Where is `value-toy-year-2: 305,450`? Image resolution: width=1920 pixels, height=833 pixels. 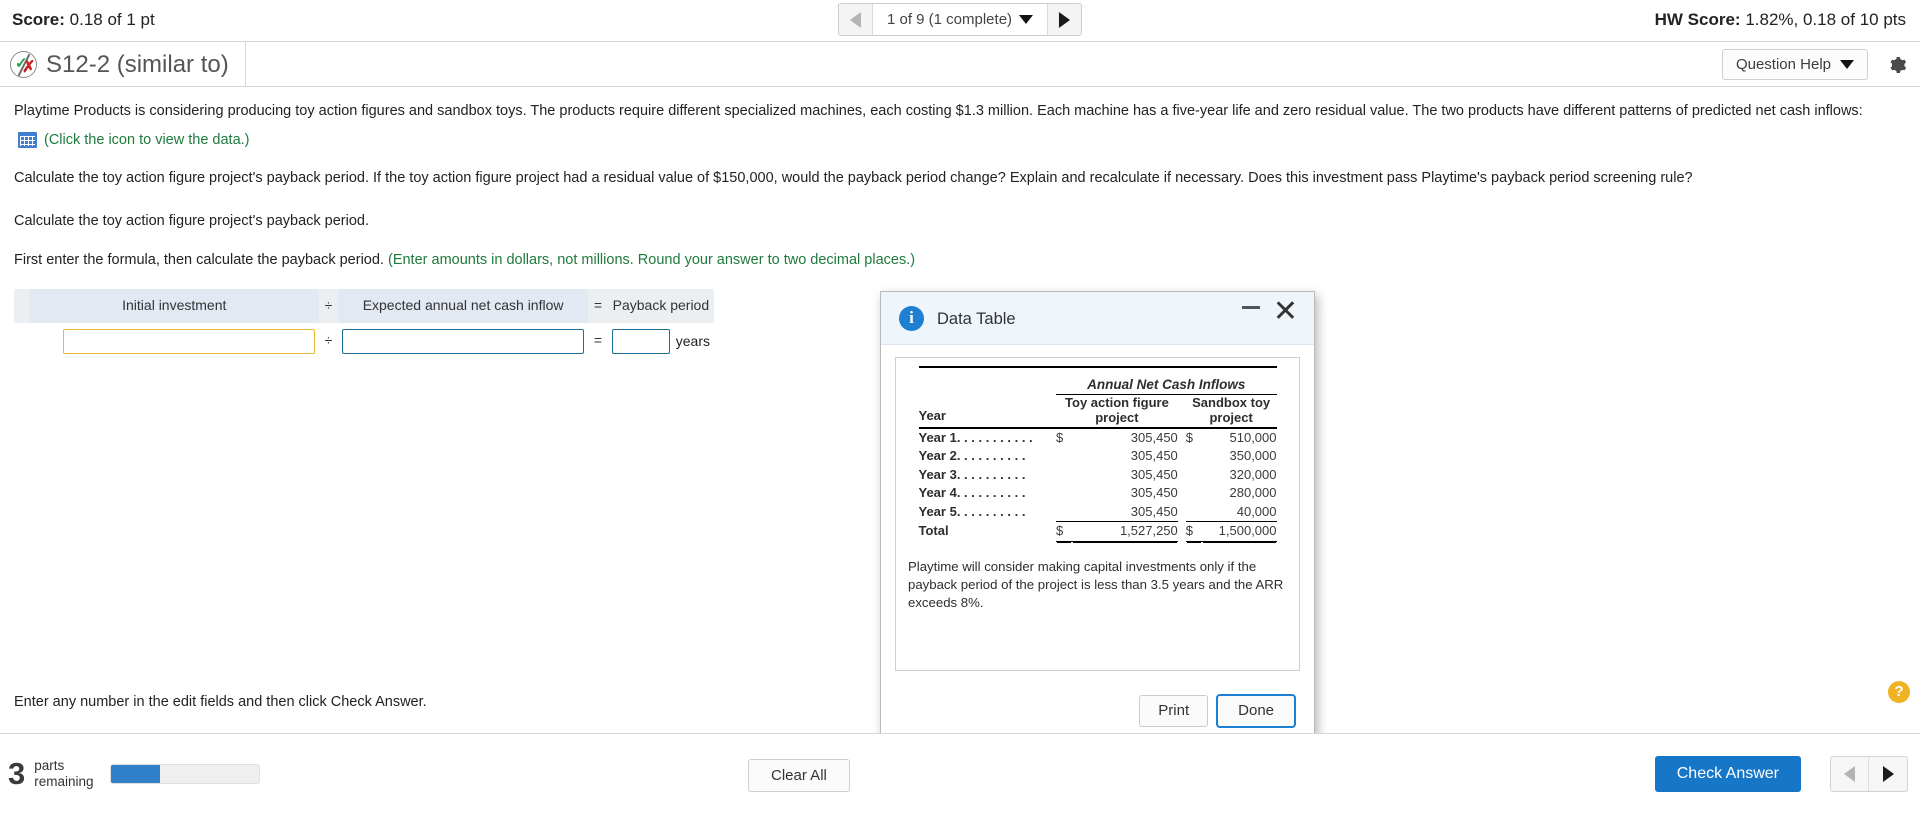 value-toy-year-2: 305,450 is located at coordinates (1154, 456).